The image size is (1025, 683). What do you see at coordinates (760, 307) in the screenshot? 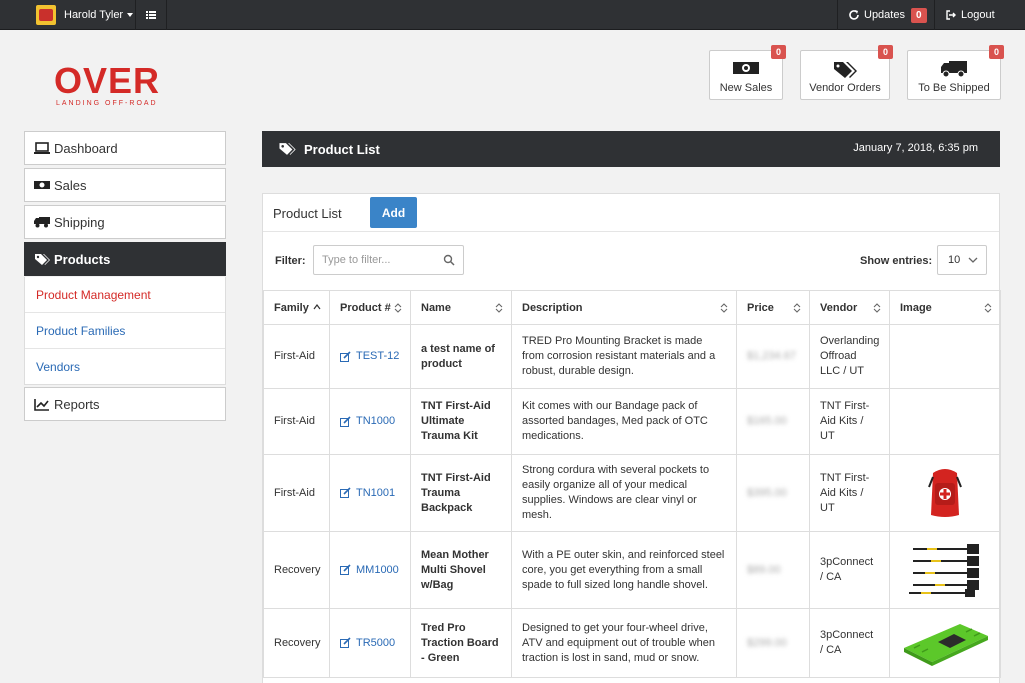
I see `column-label: Price` at bounding box center [760, 307].